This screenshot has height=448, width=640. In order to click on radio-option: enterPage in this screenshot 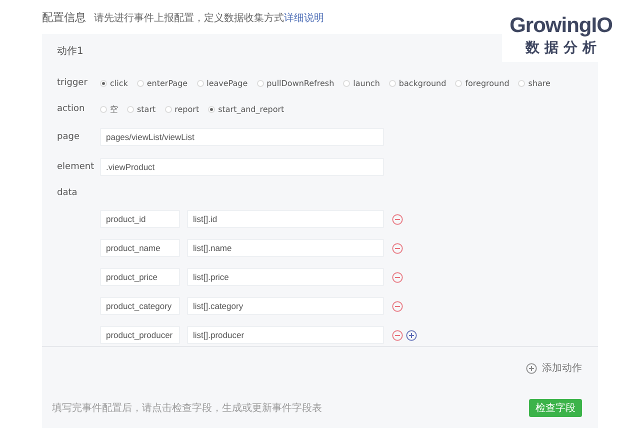, I will do `click(162, 83)`.